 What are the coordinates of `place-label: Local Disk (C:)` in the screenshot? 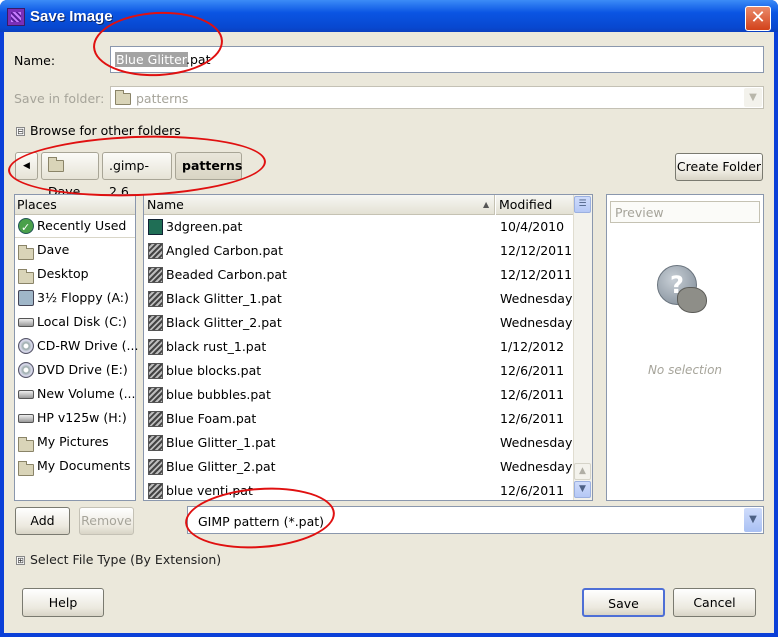 It's located at (82, 321).